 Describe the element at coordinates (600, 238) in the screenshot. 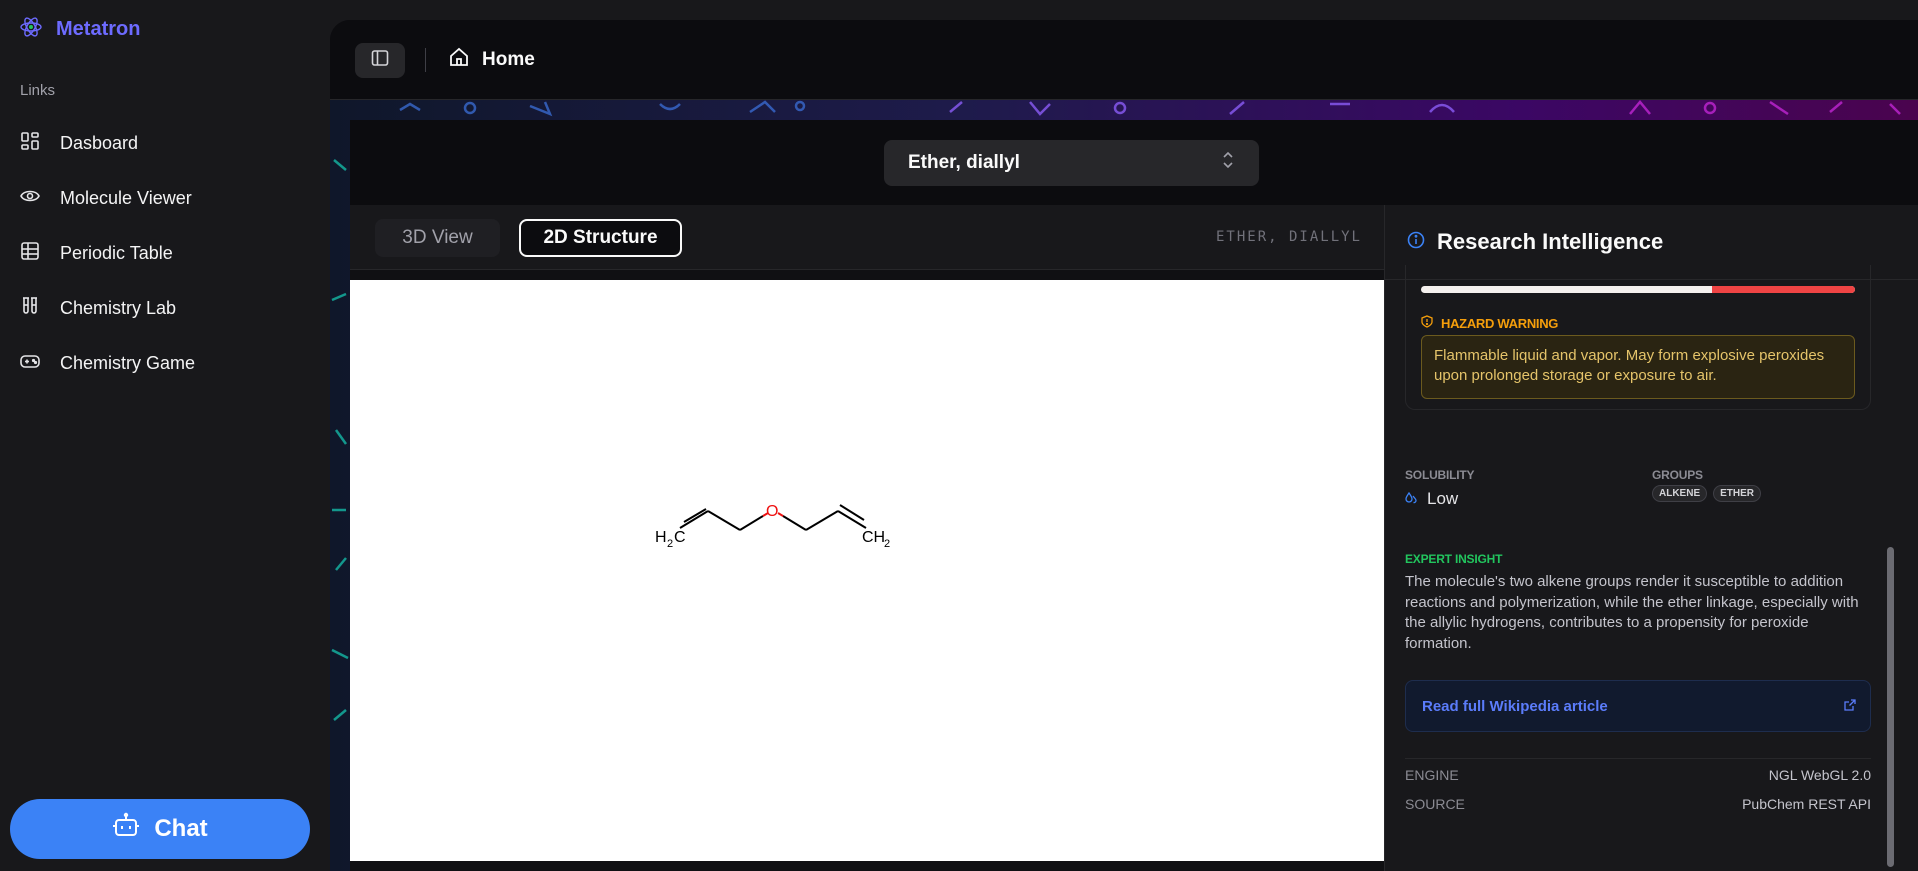

I see `tab-2d-structure: 2D Structure` at that location.